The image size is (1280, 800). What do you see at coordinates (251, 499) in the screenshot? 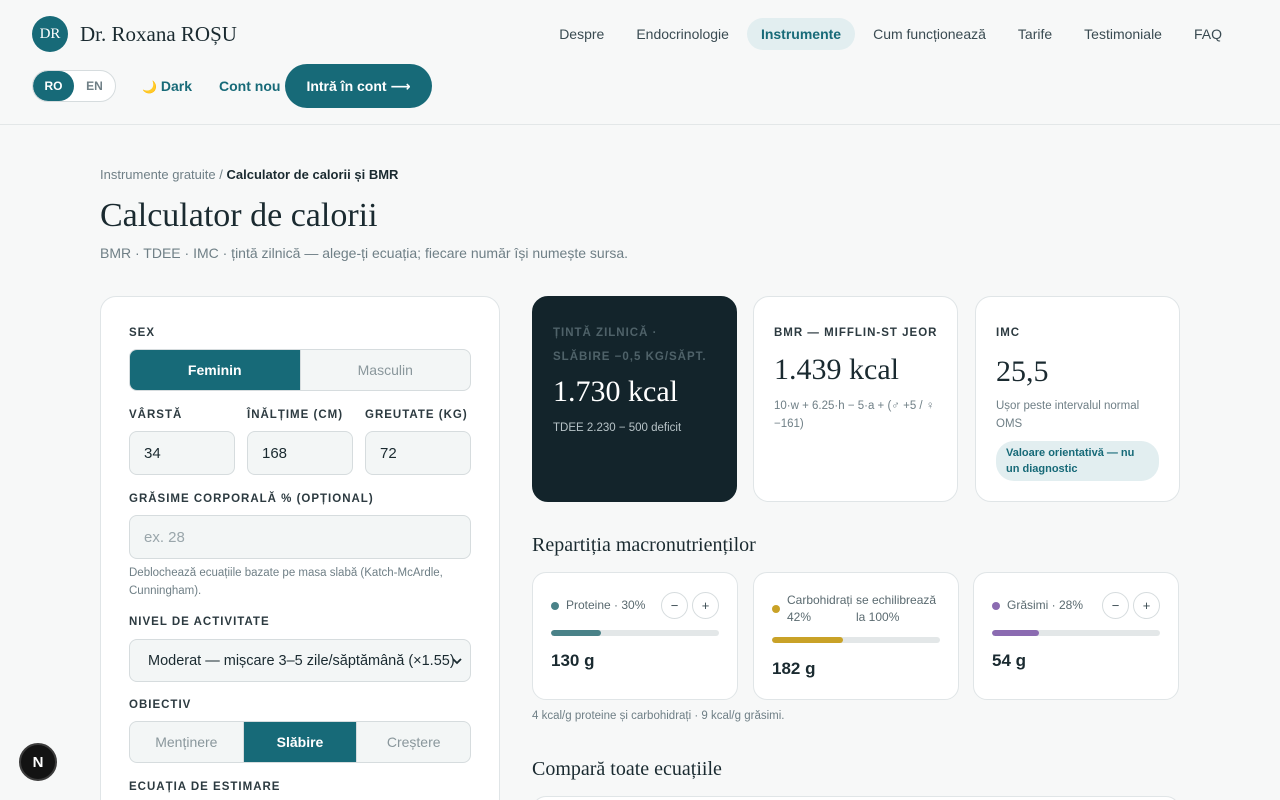
I see `bodyfat-label: GRĂSIME CORPORALĂ % (OPȚIONAL)` at bounding box center [251, 499].